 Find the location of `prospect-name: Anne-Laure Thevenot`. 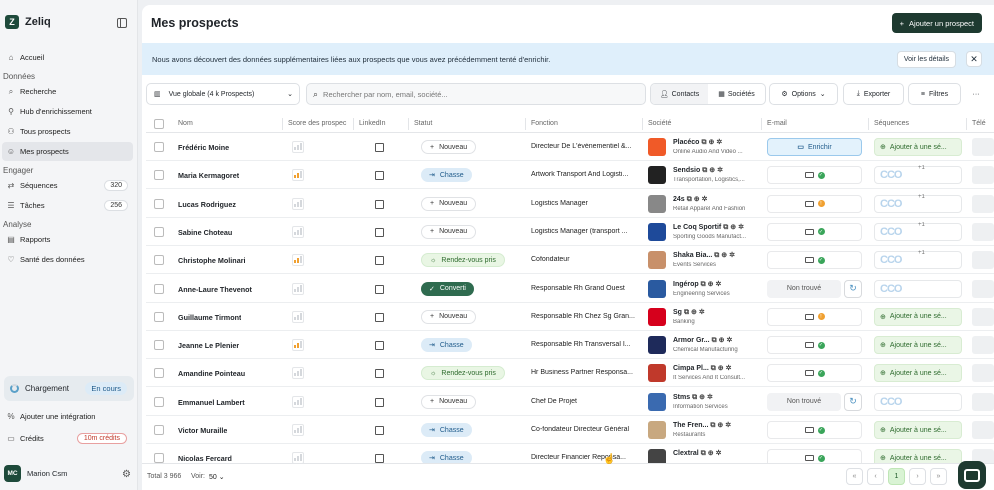

prospect-name: Anne-Laure Thevenot is located at coordinates (215, 289).